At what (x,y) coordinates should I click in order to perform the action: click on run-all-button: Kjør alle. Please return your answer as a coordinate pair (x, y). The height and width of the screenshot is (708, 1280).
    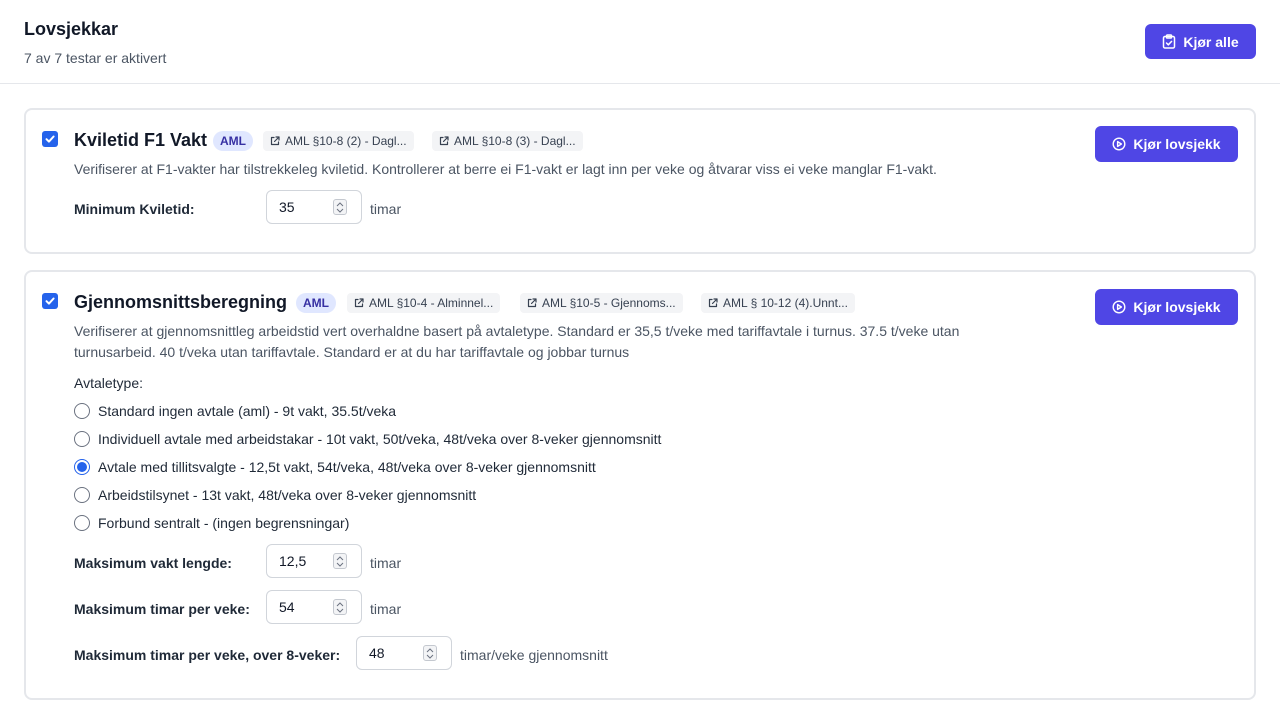
    Looking at the image, I should click on (1200, 41).